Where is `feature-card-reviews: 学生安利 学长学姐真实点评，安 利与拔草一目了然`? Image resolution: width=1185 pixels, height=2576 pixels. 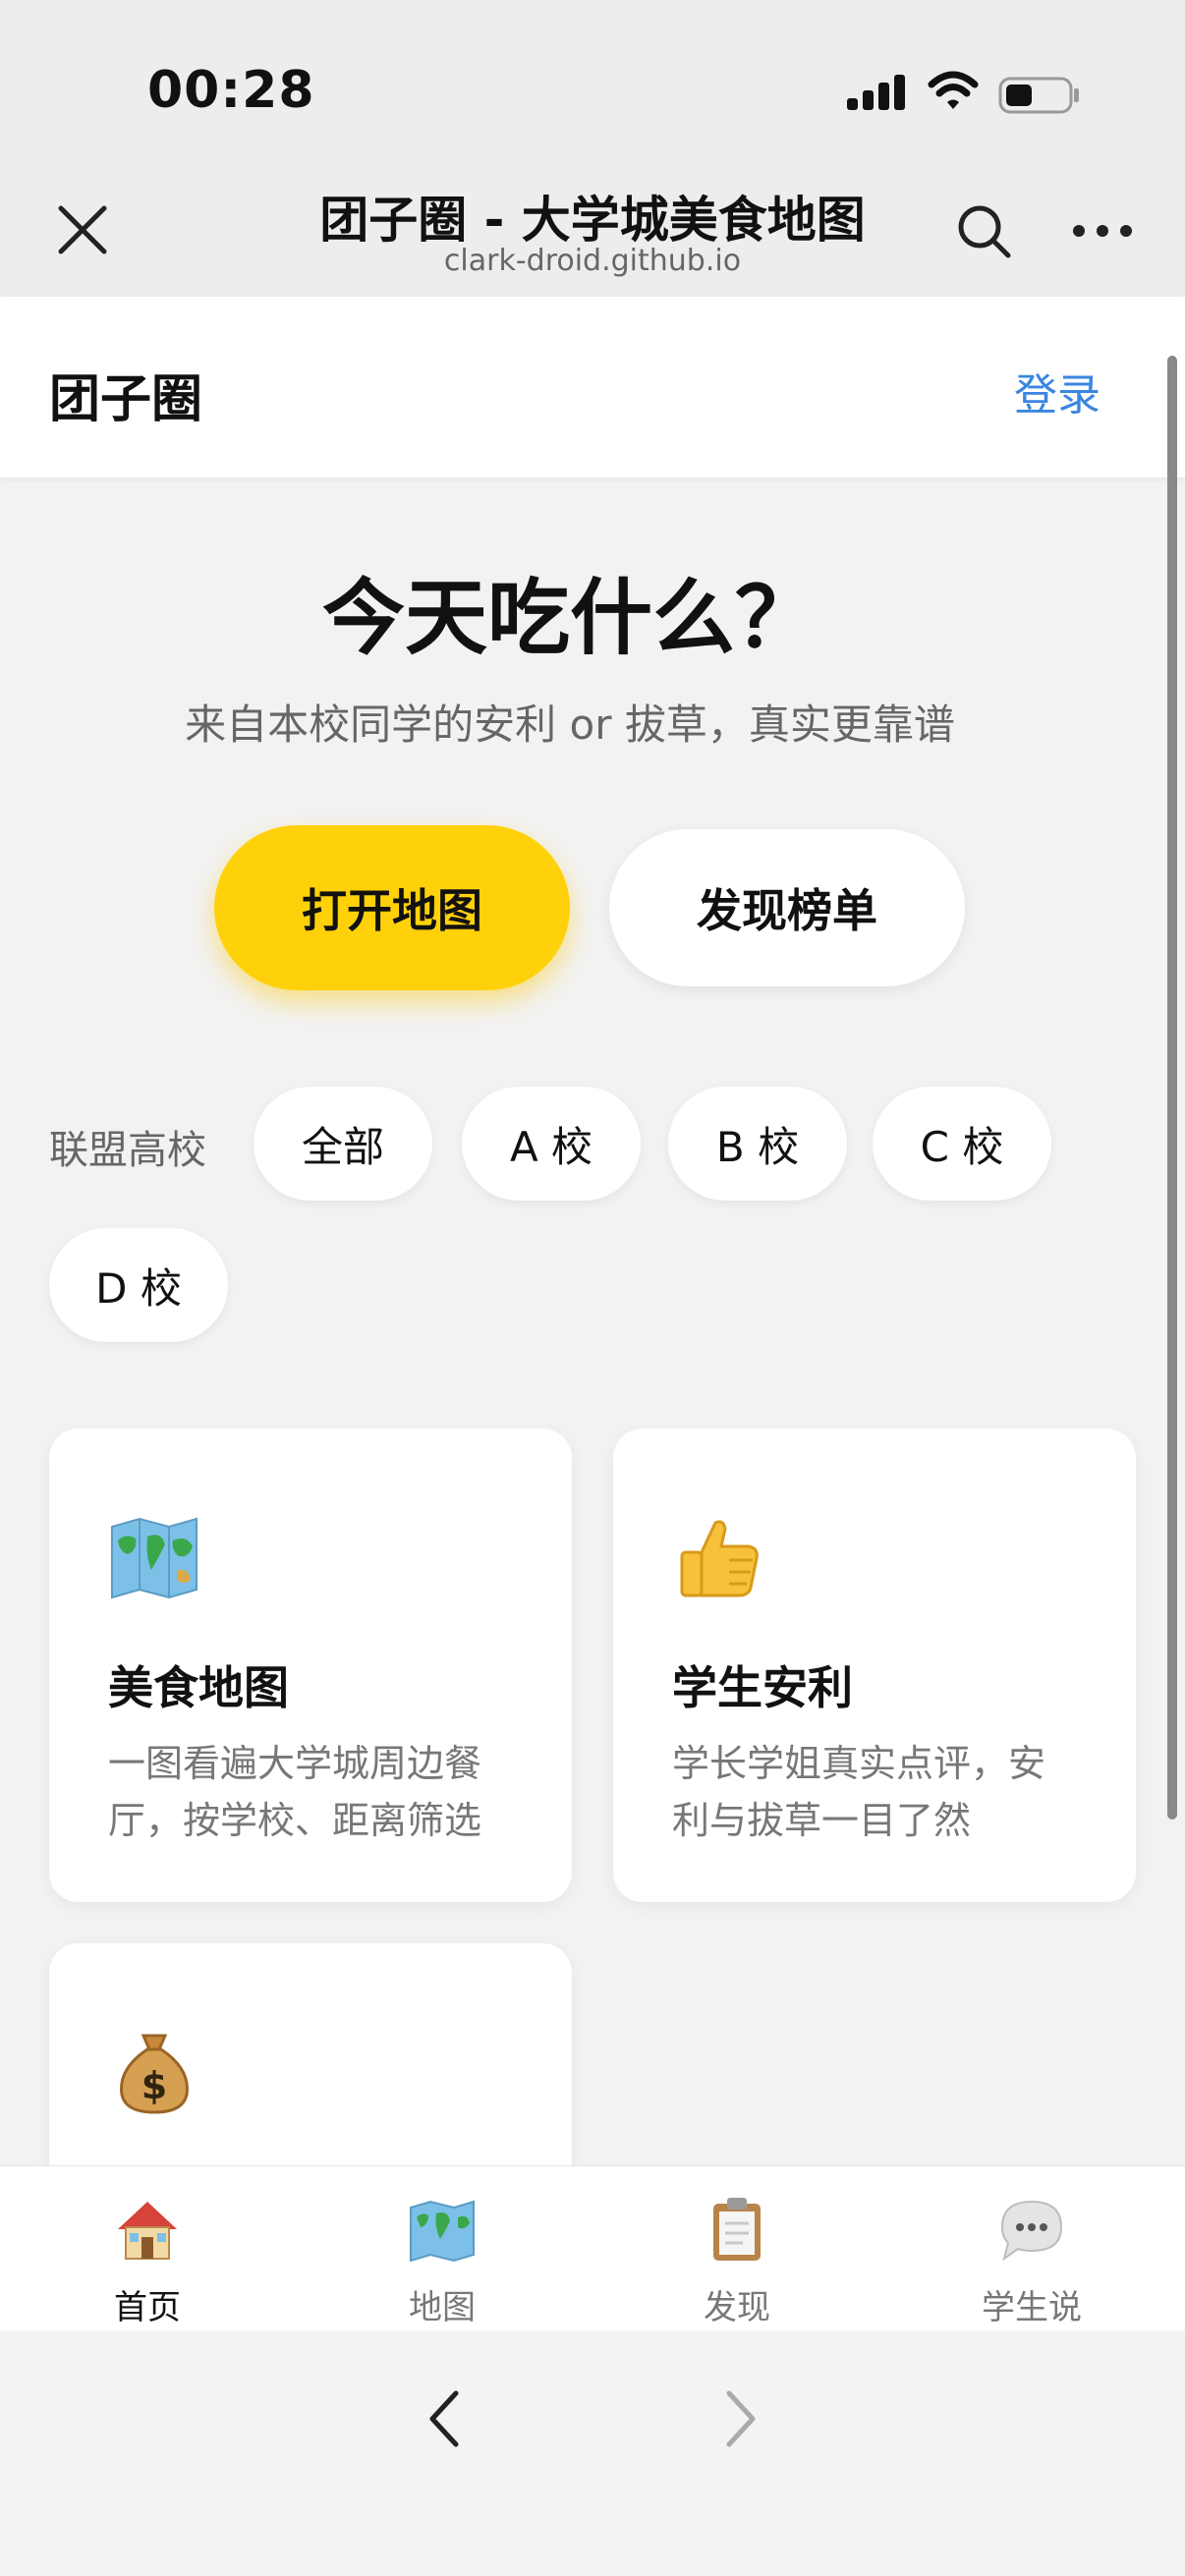
feature-card-reviews: 学生安利 学长学姐真实点评，安 利与拔草一目了然 is located at coordinates (875, 1665).